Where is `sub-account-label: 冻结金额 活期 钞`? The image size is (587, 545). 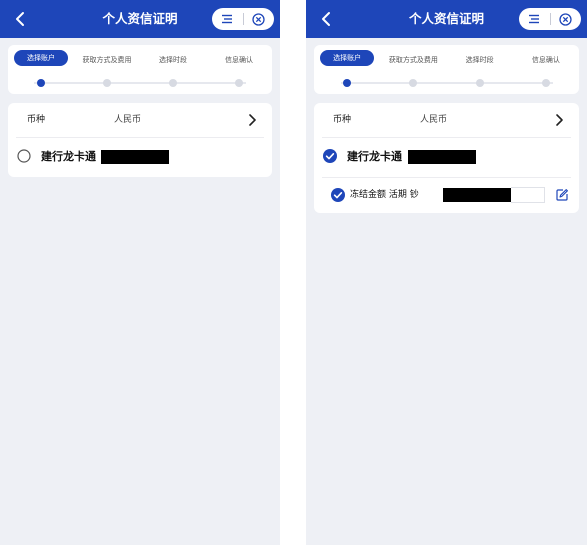 sub-account-label: 冻结金额 活期 钞 is located at coordinates (384, 195).